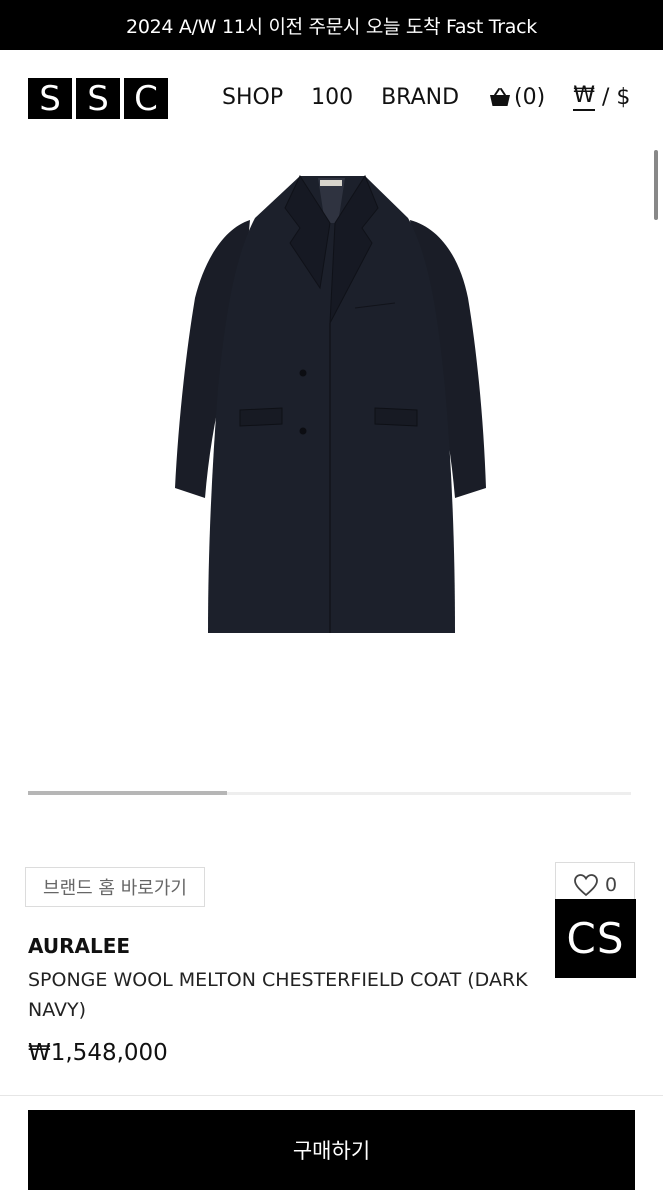  I want to click on logo-letter-s2: S, so click(98, 98).